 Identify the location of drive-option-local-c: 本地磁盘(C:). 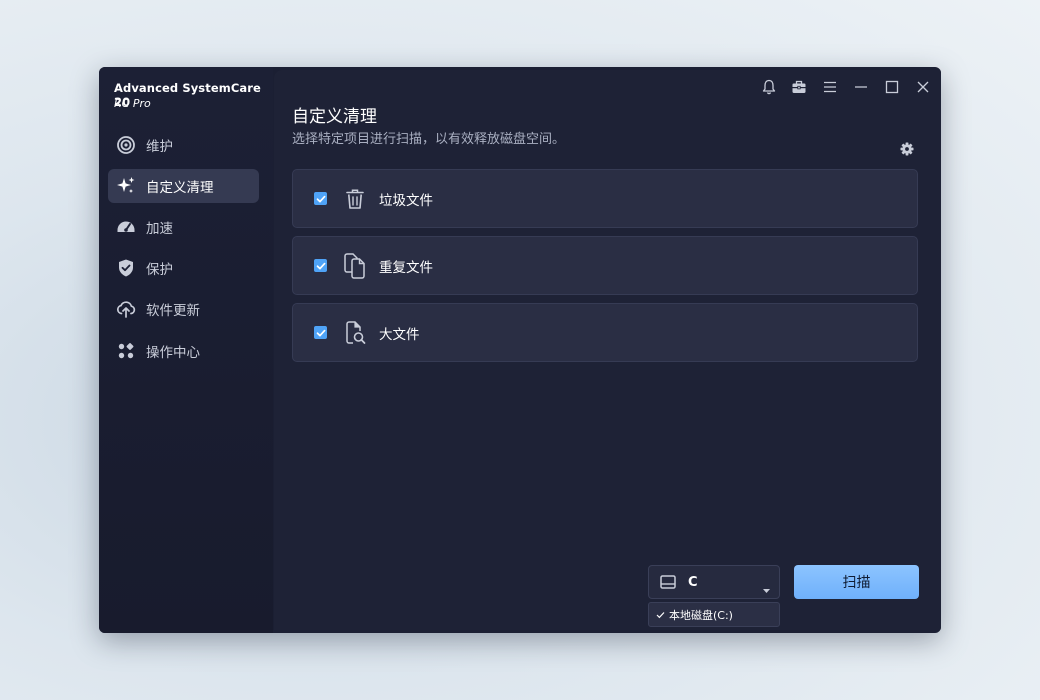
(714, 614).